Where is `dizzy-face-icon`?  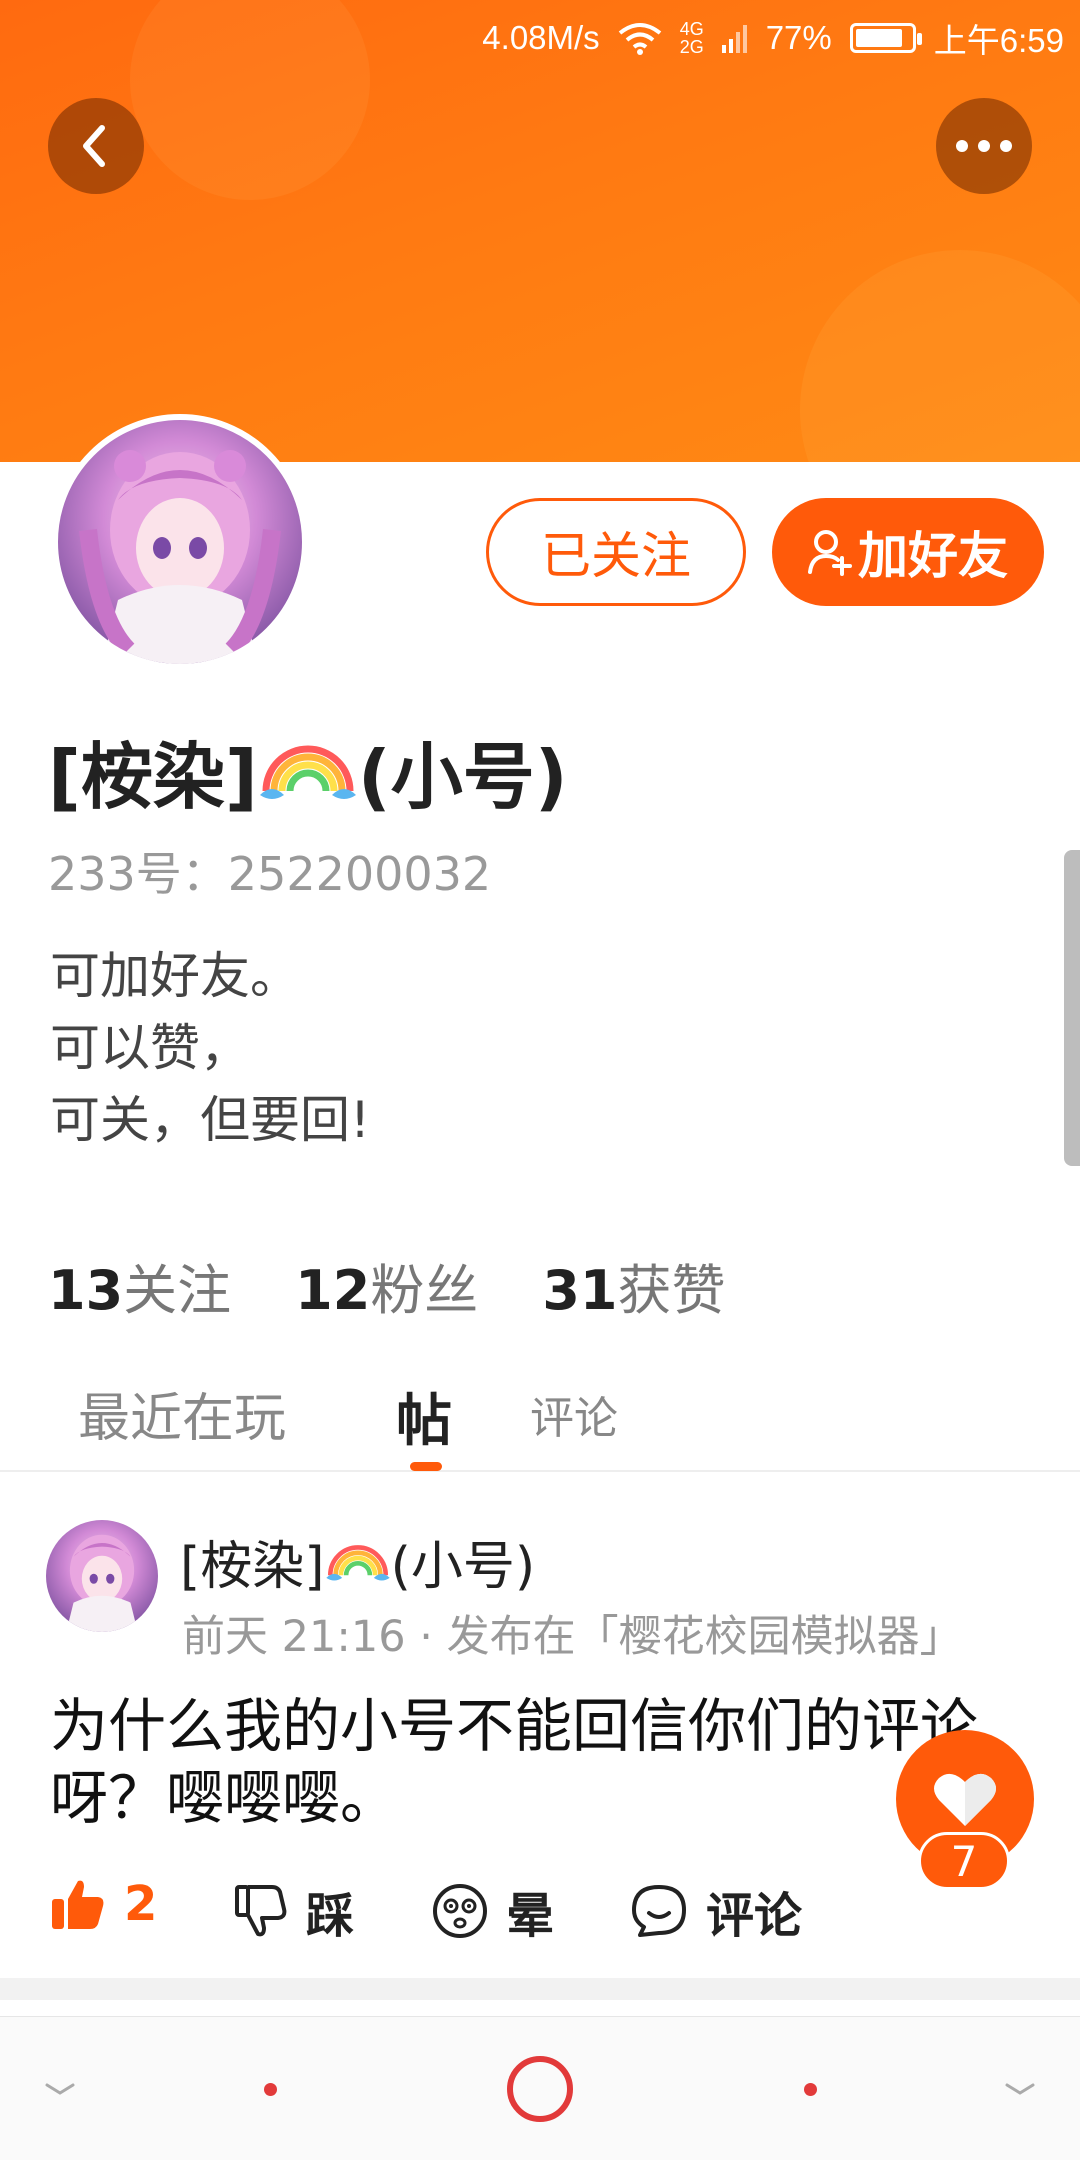 dizzy-face-icon is located at coordinates (460, 1911).